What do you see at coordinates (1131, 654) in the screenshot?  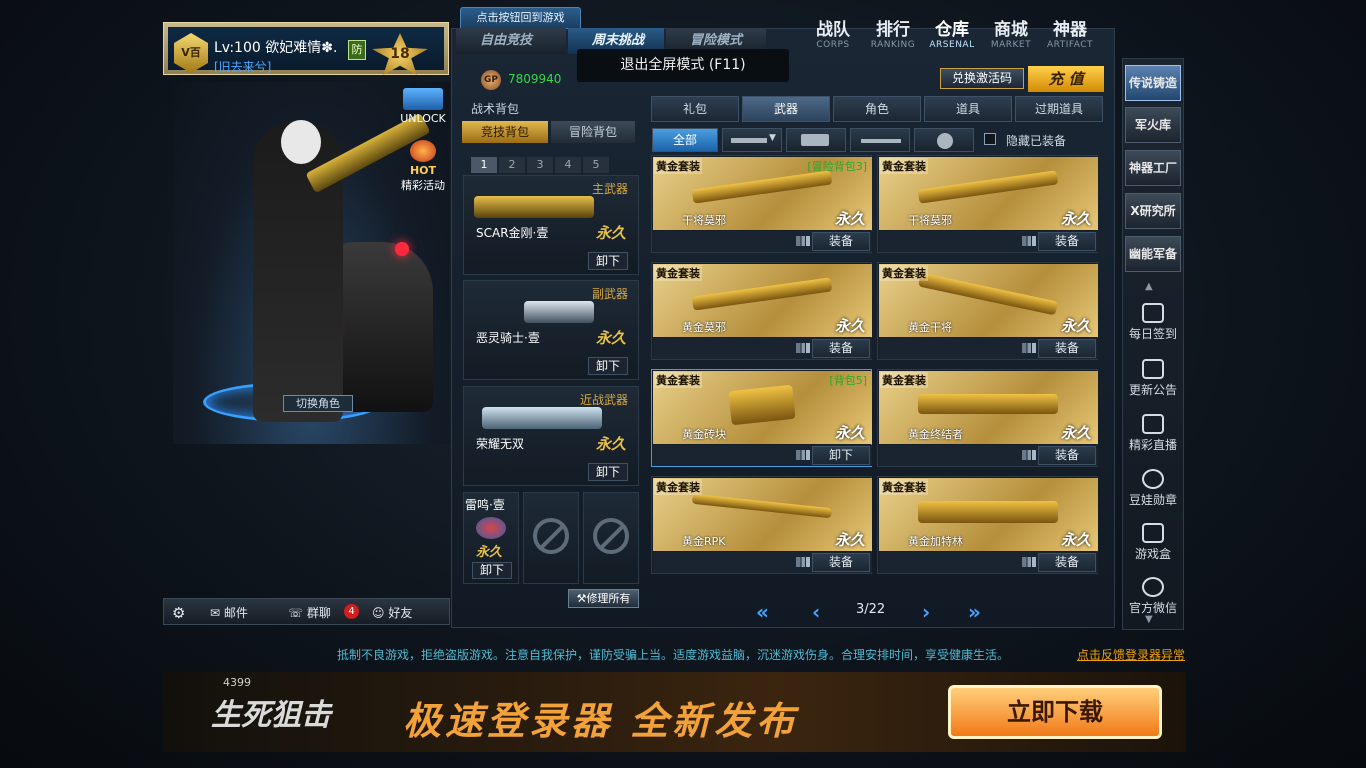 I see `feedback-link: 点击反馈登录器异常` at bounding box center [1131, 654].